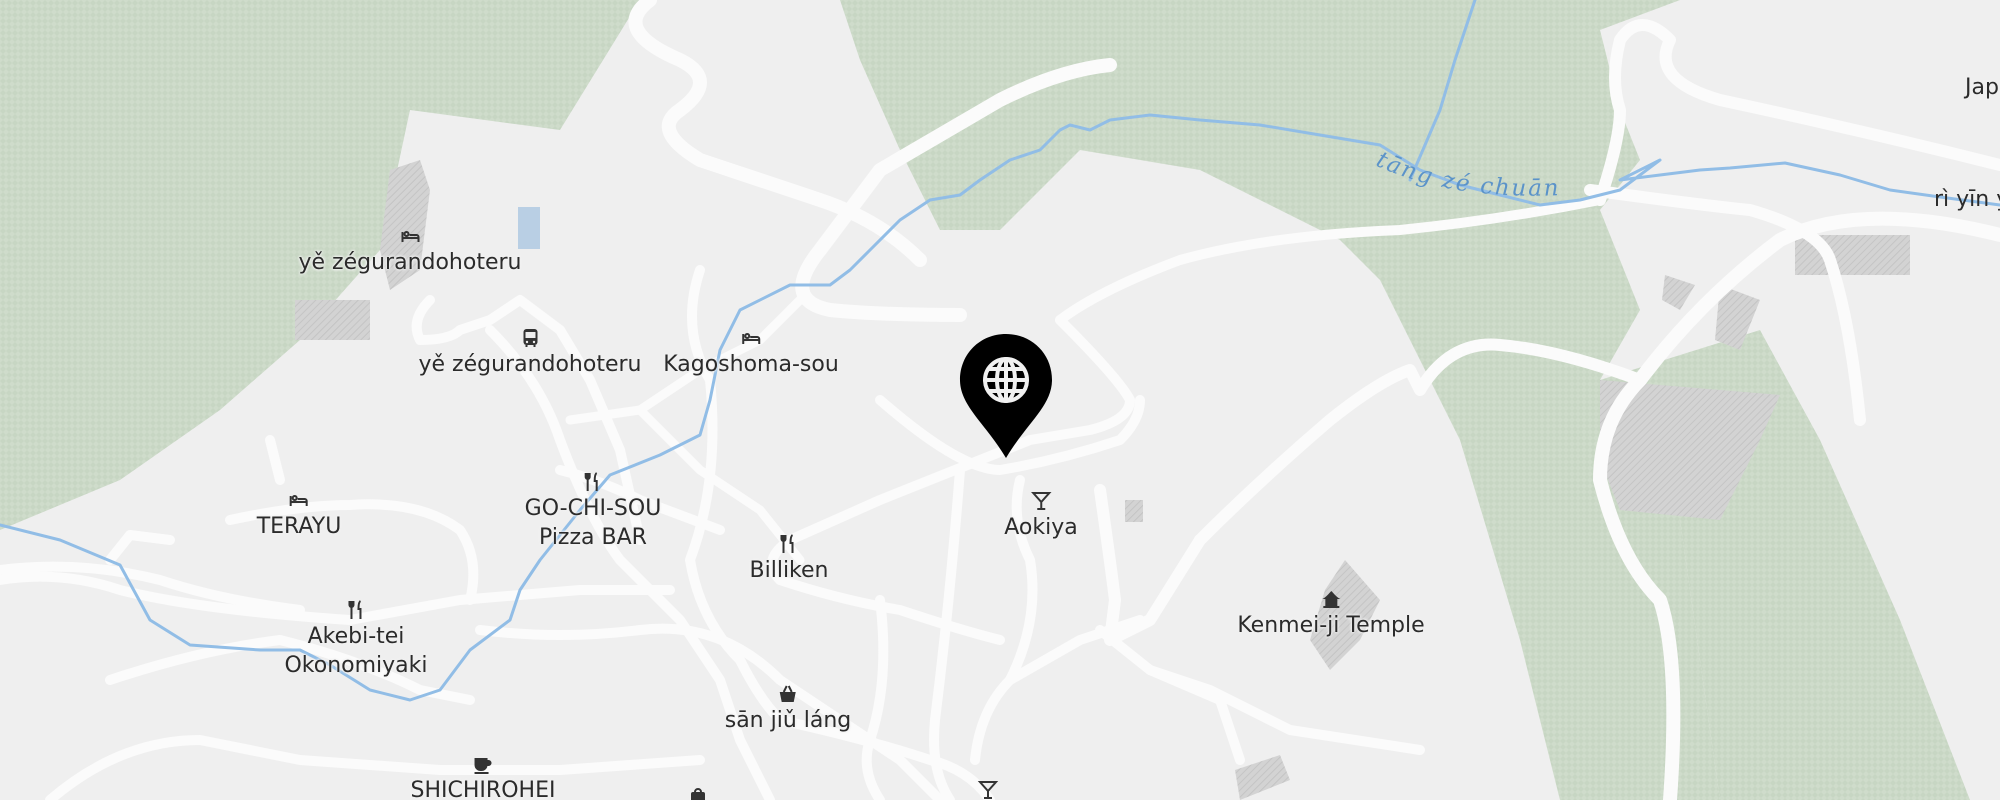 The width and height of the screenshot is (2000, 800). What do you see at coordinates (299, 526) in the screenshot?
I see `poi-label: TERAYU` at bounding box center [299, 526].